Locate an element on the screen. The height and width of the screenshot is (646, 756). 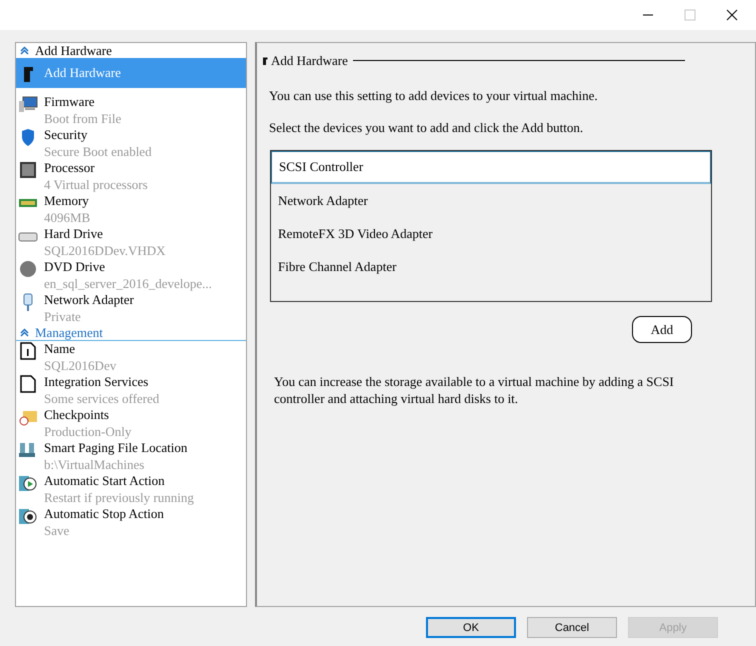
intro-text: You can use this setting to add devices to your virtual machine. is located at coordinates (434, 96).